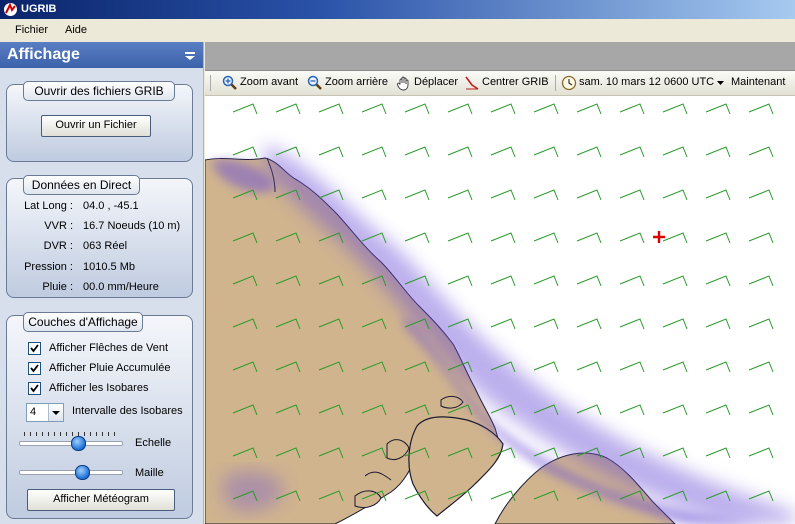 The width and height of the screenshot is (795, 524). Describe the element at coordinates (48, 267) in the screenshot. I see `pressure-label: Pression :` at that location.